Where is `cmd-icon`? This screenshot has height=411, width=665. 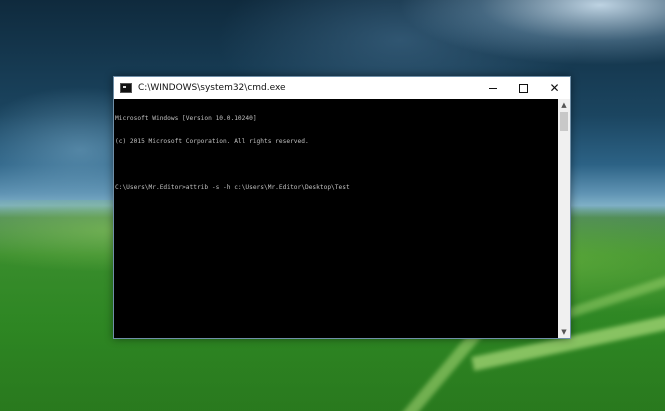
cmd-icon is located at coordinates (126, 88).